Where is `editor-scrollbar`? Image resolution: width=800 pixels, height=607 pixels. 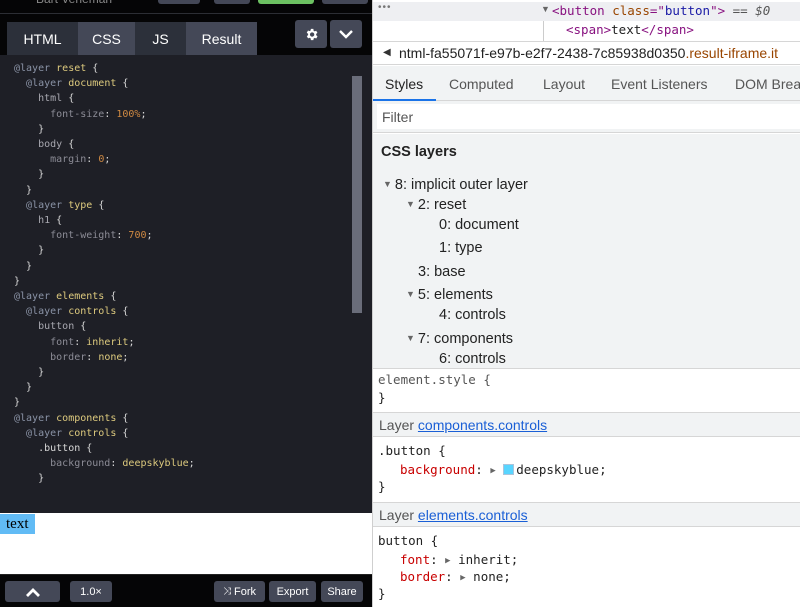
editor-scrollbar is located at coordinates (357, 194).